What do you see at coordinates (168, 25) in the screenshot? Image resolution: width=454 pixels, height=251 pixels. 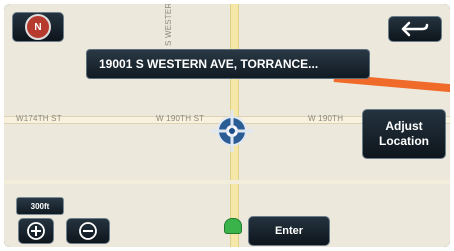 I see `street-label-vertical: S WESTERN AVE` at bounding box center [168, 25].